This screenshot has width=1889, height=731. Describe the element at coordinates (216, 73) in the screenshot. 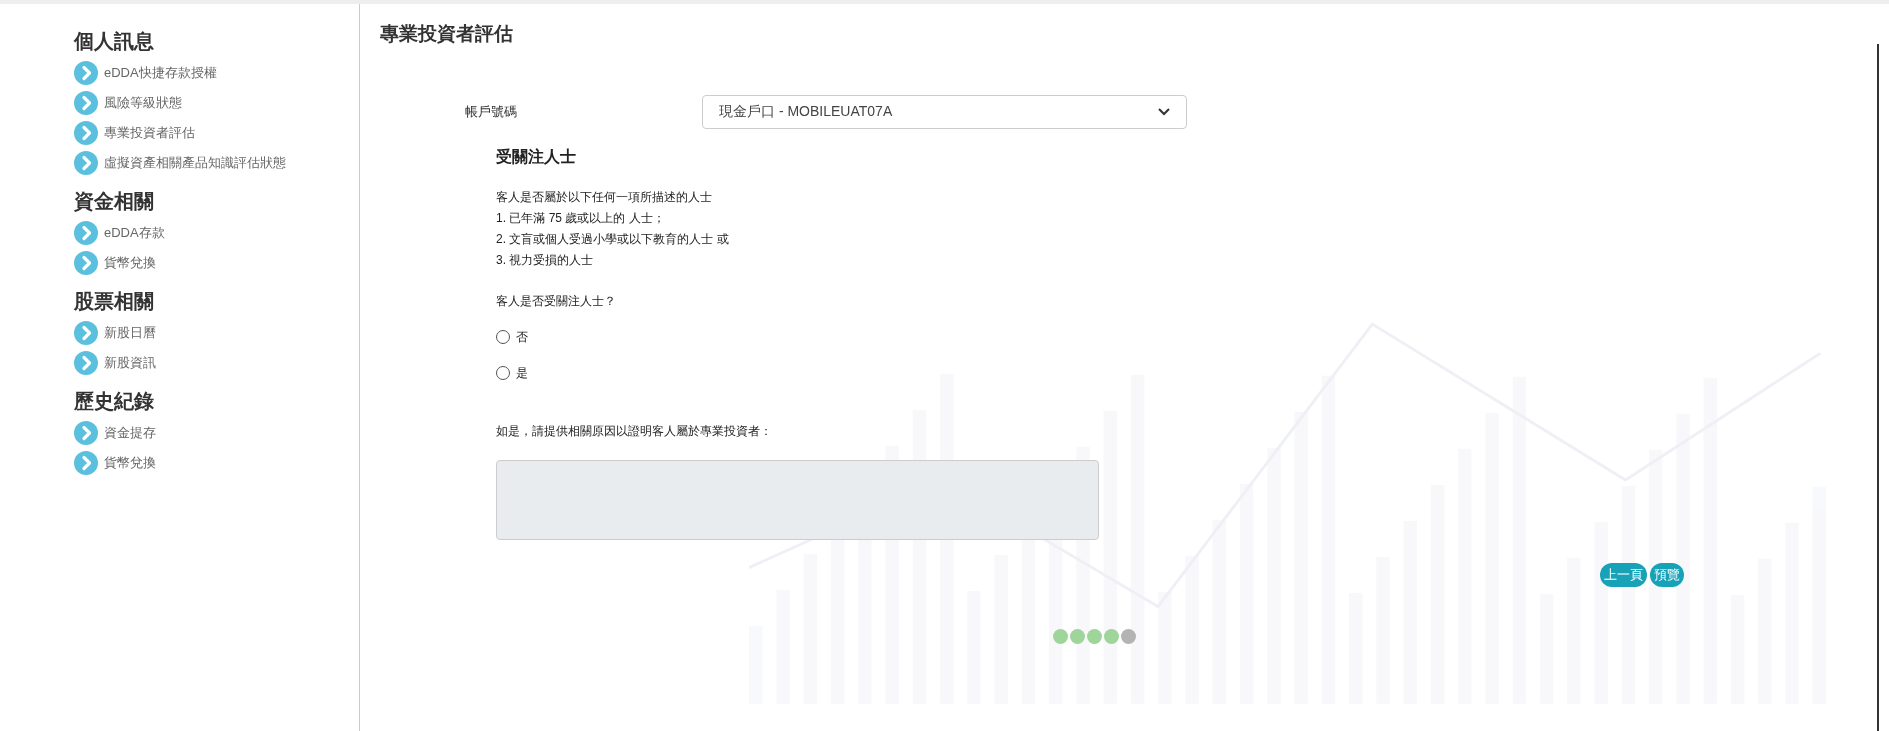

I see `sidebar-link: eDDA快捷存款授權` at that location.